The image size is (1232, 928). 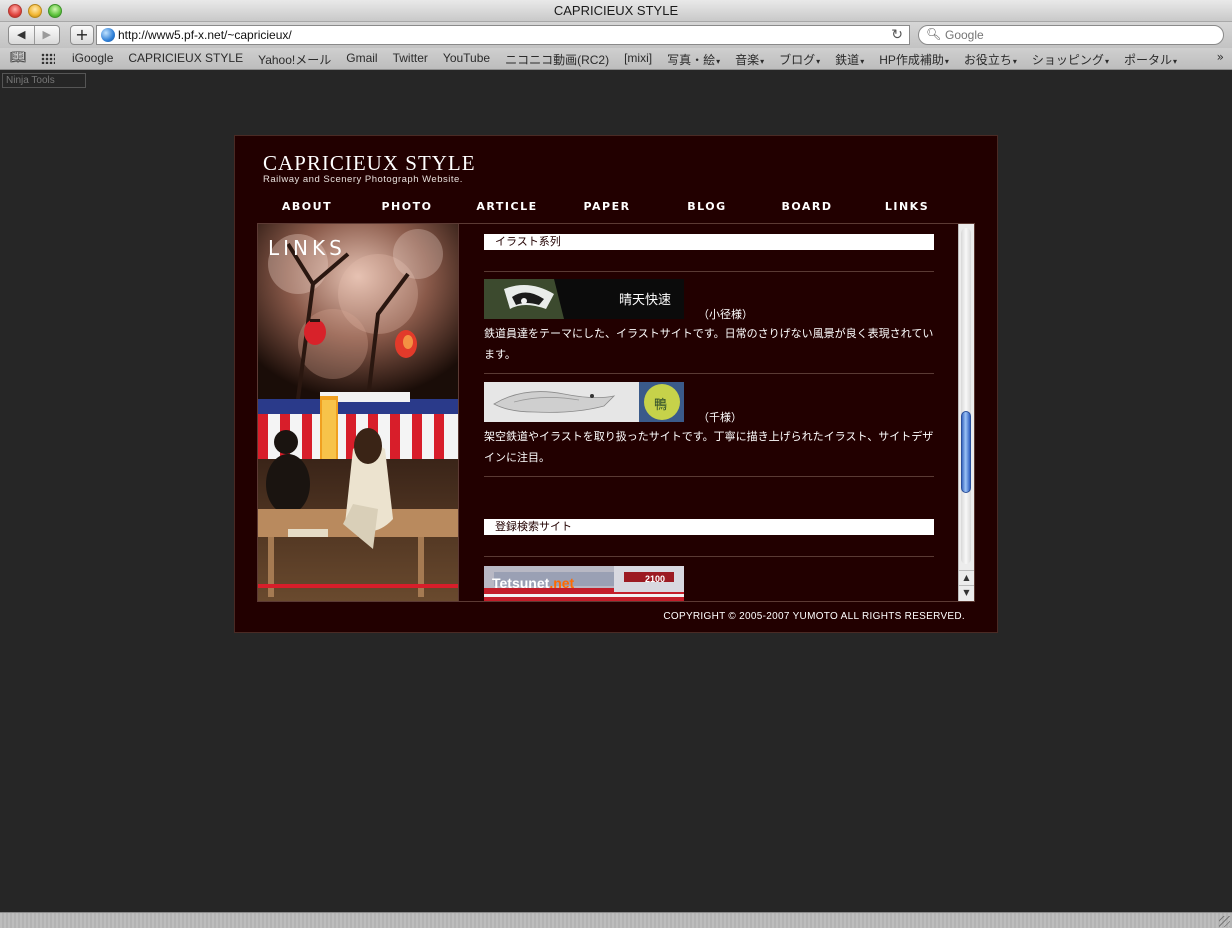 I want to click on bookmark-item: 鉄道▾, so click(x=849, y=59).